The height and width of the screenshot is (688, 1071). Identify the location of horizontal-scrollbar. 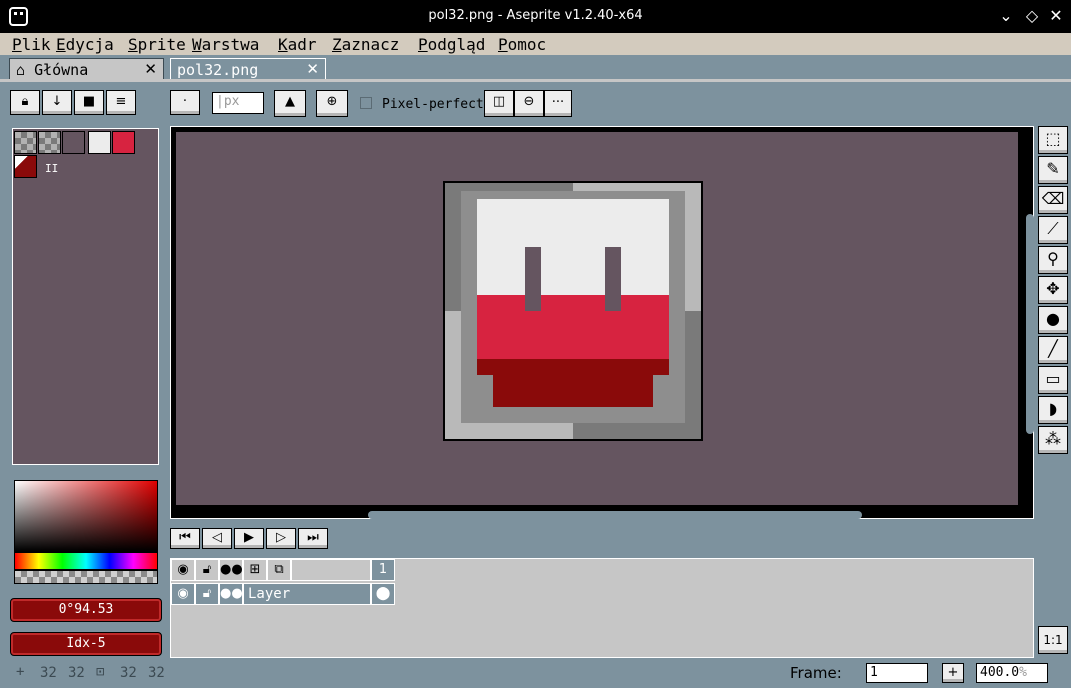
(615, 515).